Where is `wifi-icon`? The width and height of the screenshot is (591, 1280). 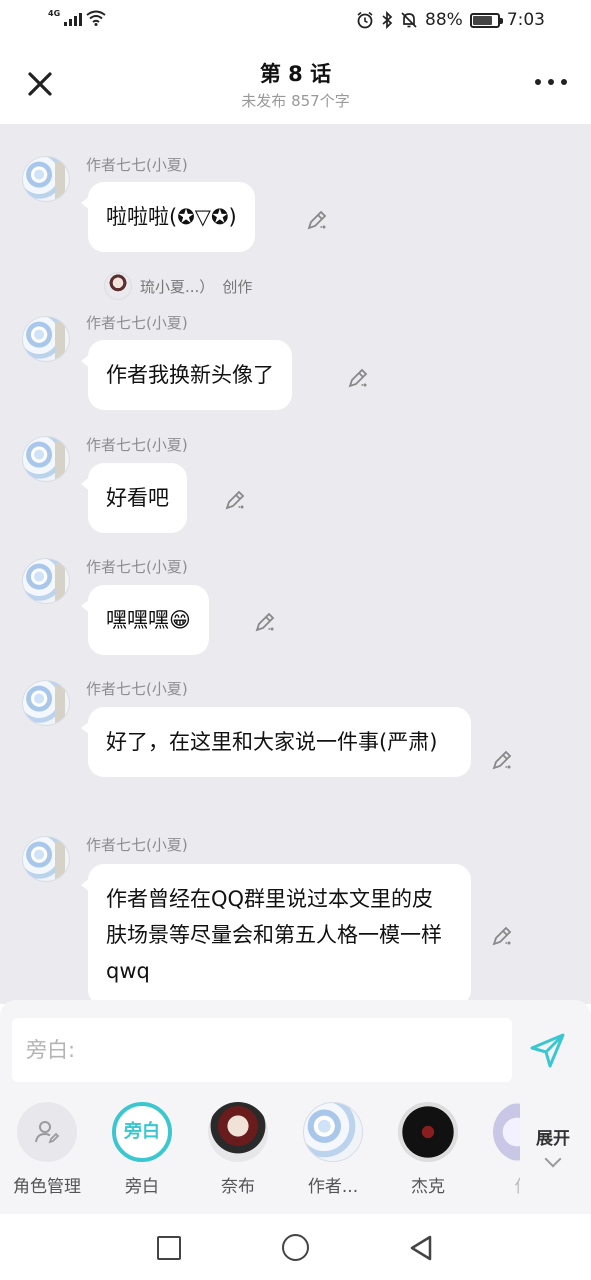
wifi-icon is located at coordinates (96, 18).